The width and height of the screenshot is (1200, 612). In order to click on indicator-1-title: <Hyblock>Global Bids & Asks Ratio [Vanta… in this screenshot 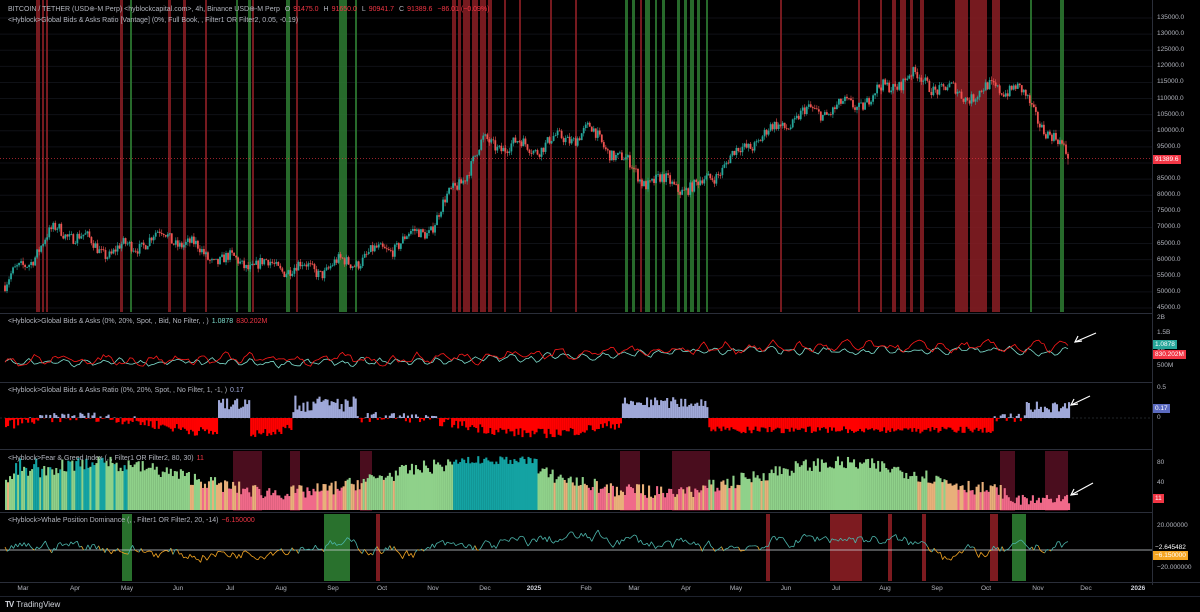, I will do `click(153, 20)`.